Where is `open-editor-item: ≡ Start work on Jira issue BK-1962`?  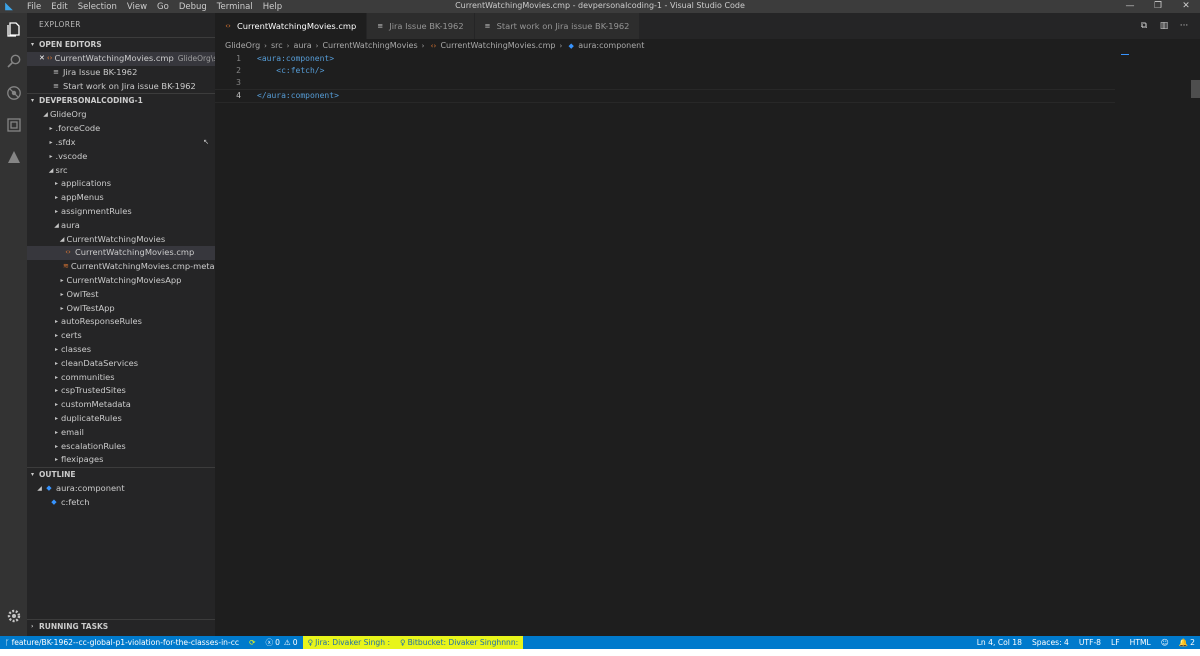 open-editor-item: ≡ Start work on Jira issue BK-1962 is located at coordinates (121, 87).